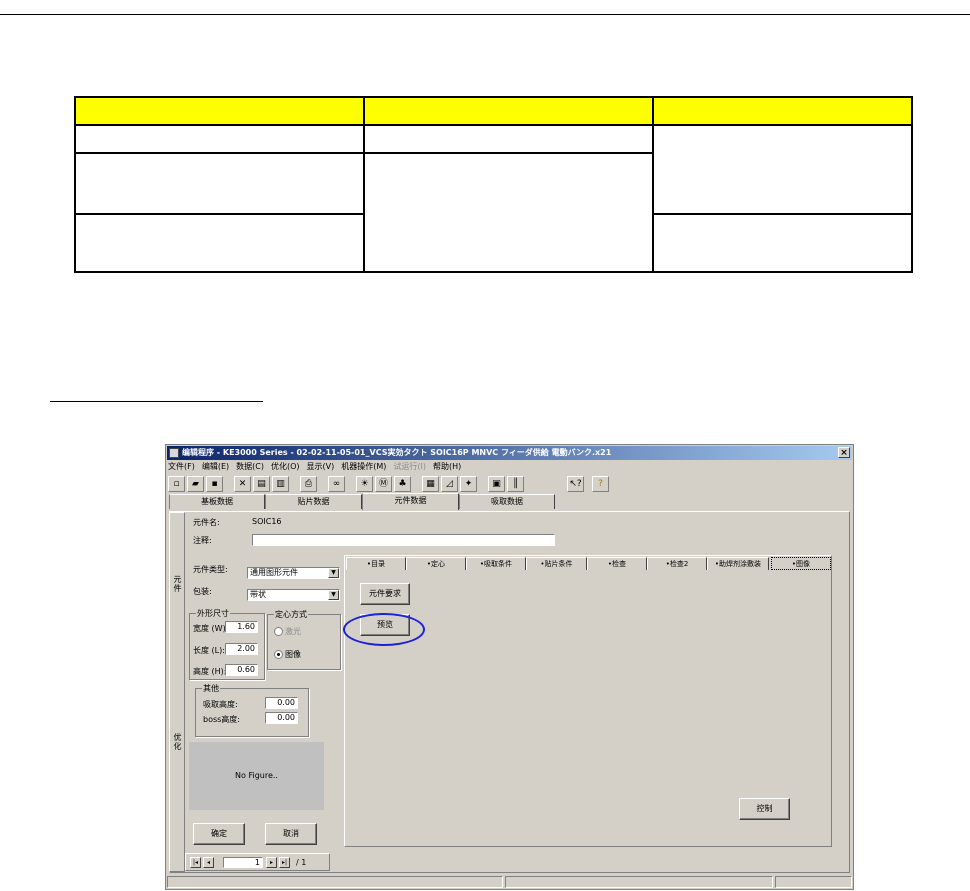 Image resolution: width=970 pixels, height=891 pixels. What do you see at coordinates (600, 484) in the screenshot?
I see `help-icon: ?` at bounding box center [600, 484].